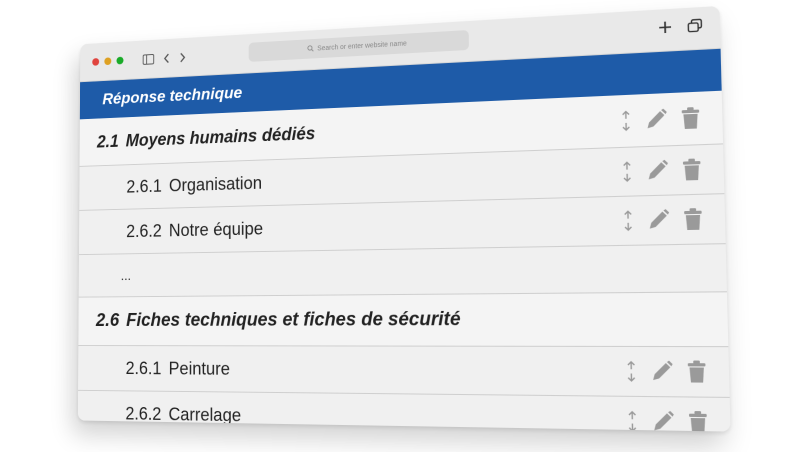  I want to click on address-bar: Search or enter website name, so click(358, 45).